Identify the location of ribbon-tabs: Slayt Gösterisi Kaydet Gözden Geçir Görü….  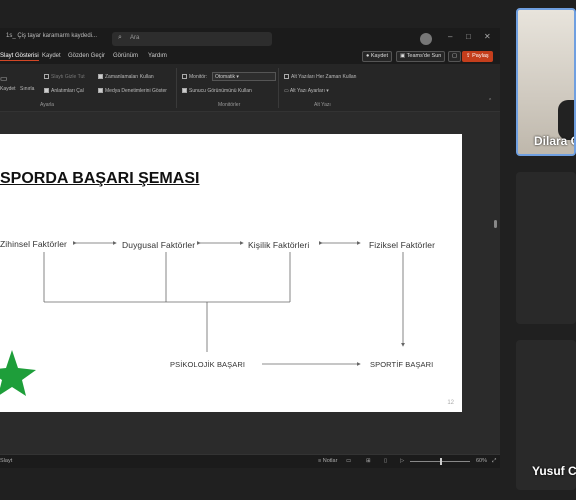
(250, 57).